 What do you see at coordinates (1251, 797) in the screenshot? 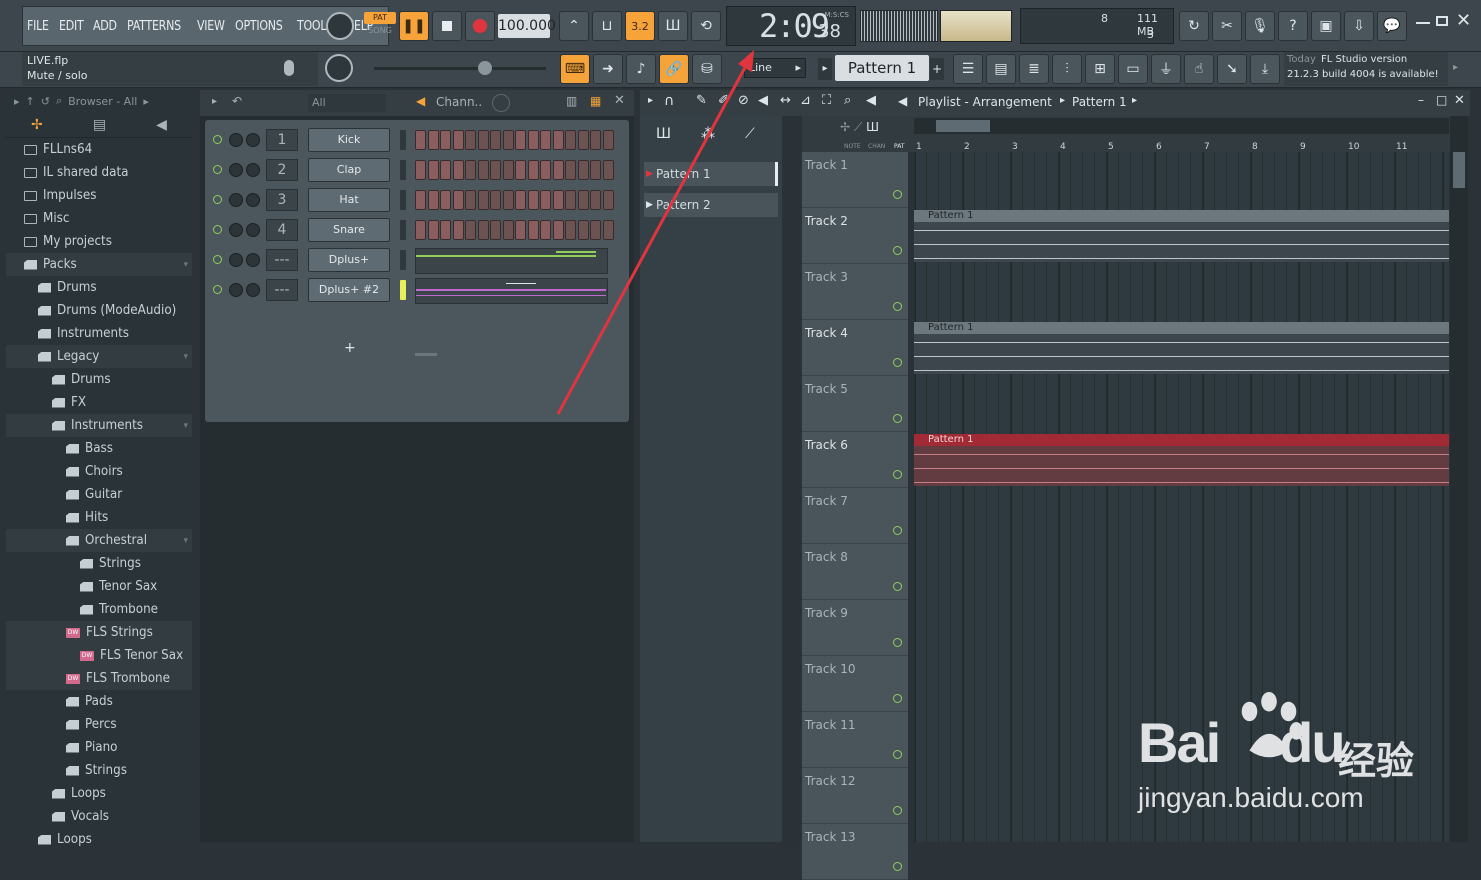
I see `watermark-url: jingyan.baidu.com` at bounding box center [1251, 797].